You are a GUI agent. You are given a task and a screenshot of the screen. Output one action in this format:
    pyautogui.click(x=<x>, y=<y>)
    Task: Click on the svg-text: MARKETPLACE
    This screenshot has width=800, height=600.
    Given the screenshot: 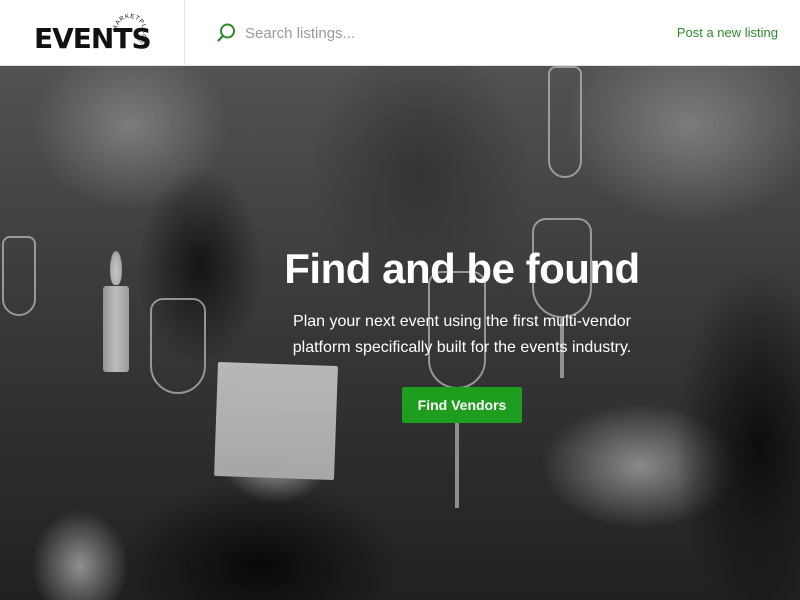 What is the action you would take?
    pyautogui.click(x=130, y=29)
    